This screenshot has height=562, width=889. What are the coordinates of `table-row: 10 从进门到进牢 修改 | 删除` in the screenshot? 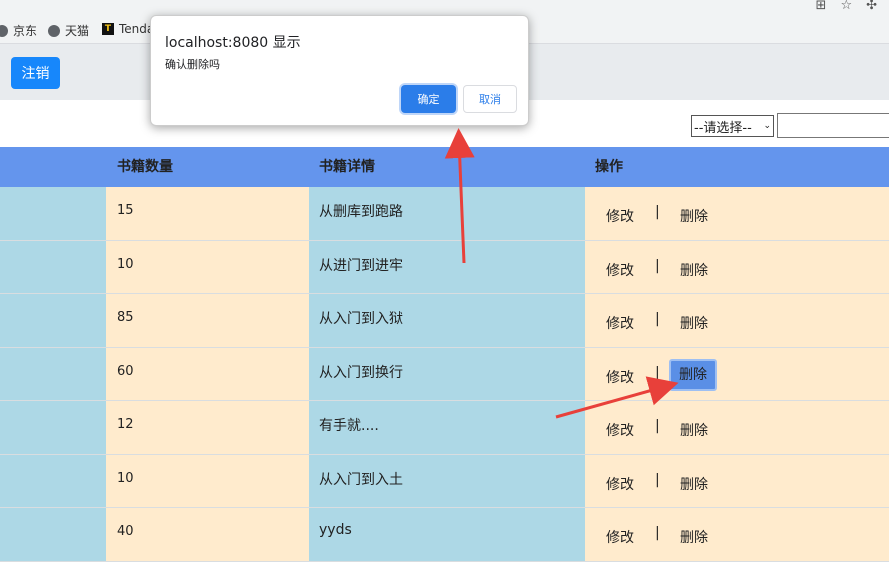 It's located at (444, 267).